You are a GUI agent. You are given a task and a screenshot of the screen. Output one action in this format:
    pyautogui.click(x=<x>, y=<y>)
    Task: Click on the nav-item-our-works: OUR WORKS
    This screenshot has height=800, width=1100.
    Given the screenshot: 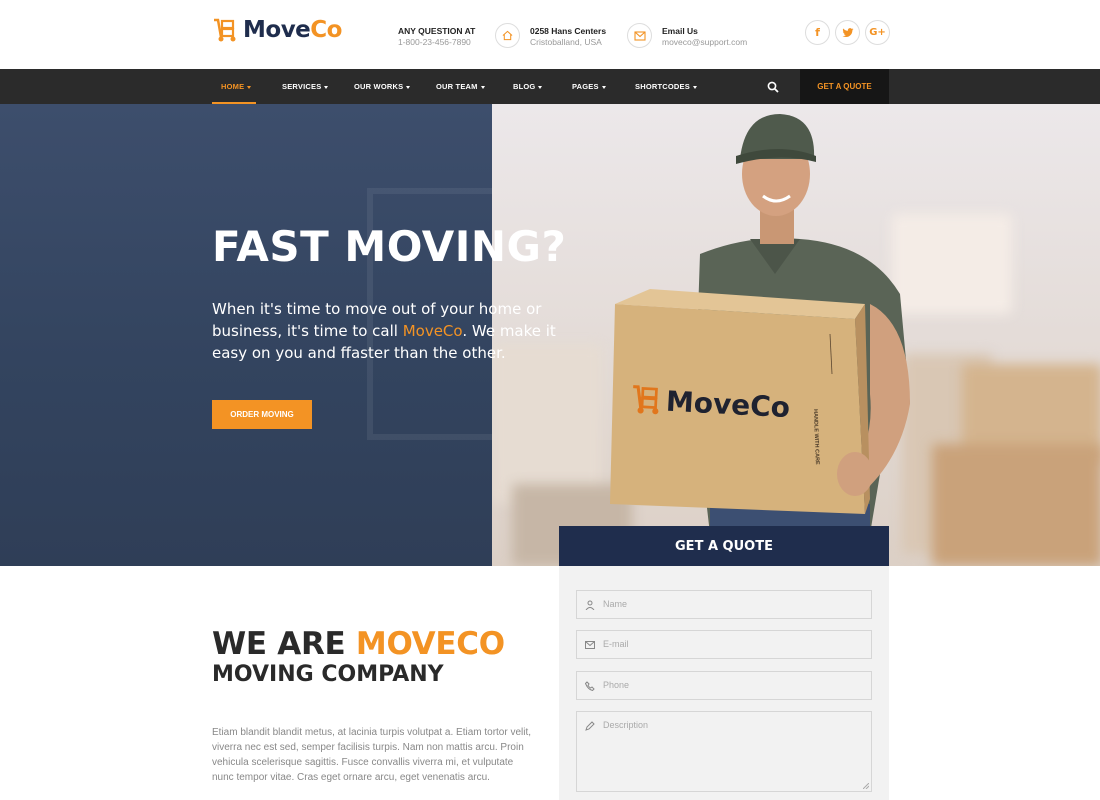 What is the action you would take?
    pyautogui.click(x=382, y=86)
    